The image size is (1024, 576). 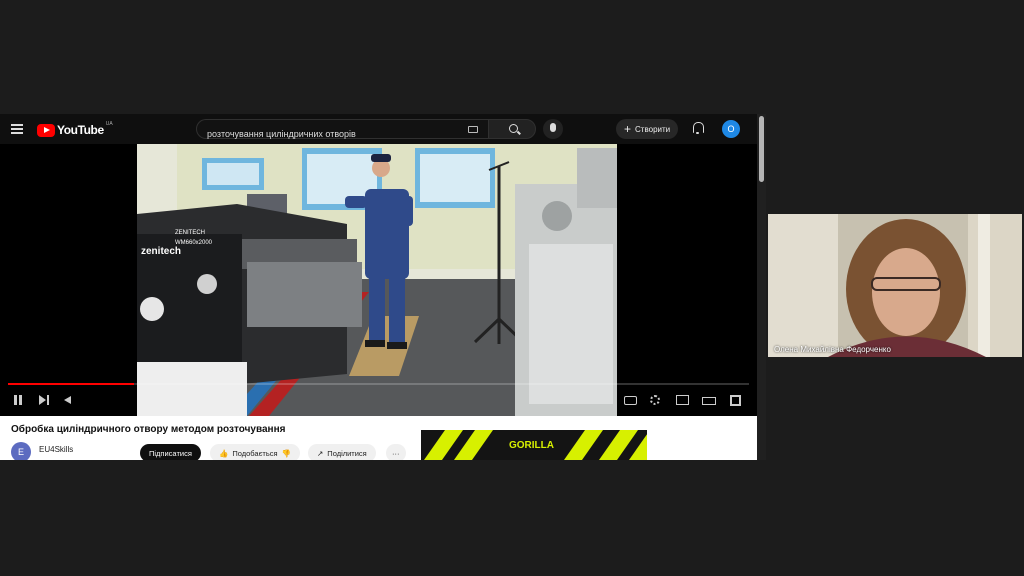 I want to click on ad-brand: GORILLA, so click(x=531, y=445).